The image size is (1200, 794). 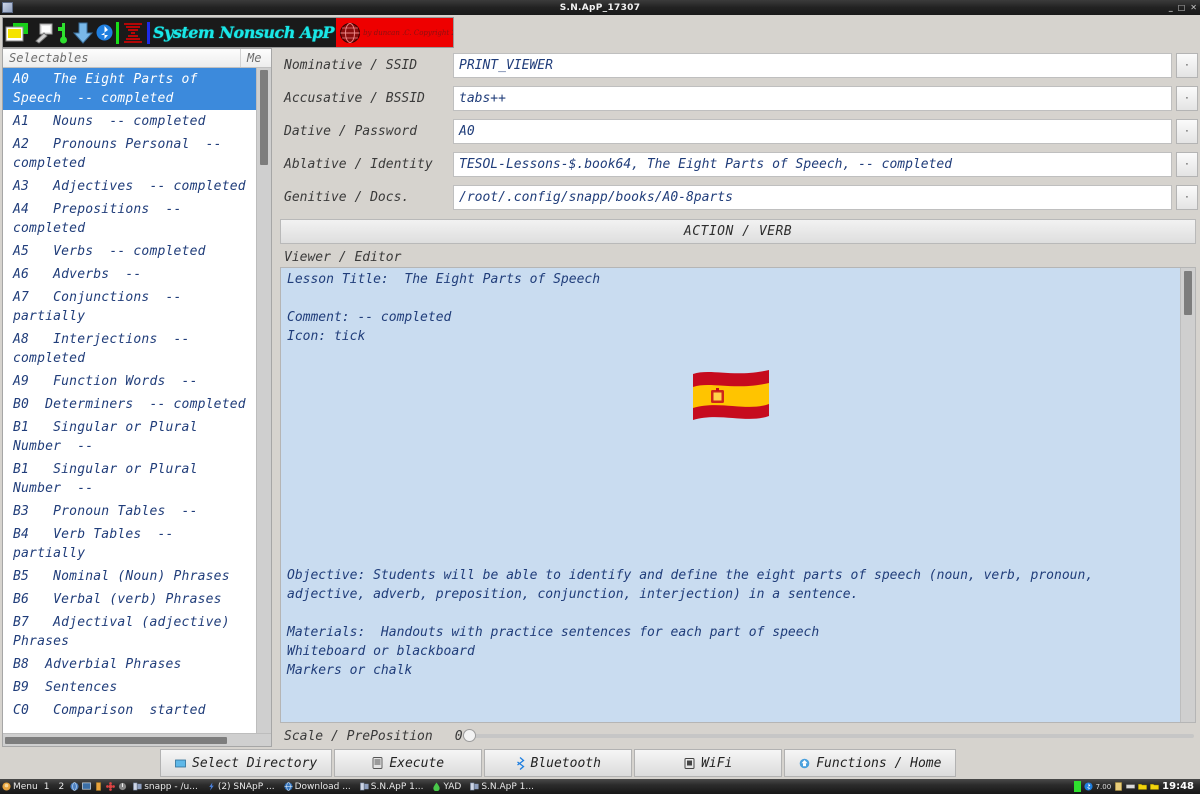 I want to click on green-bar-icon, so click(x=1077, y=786).